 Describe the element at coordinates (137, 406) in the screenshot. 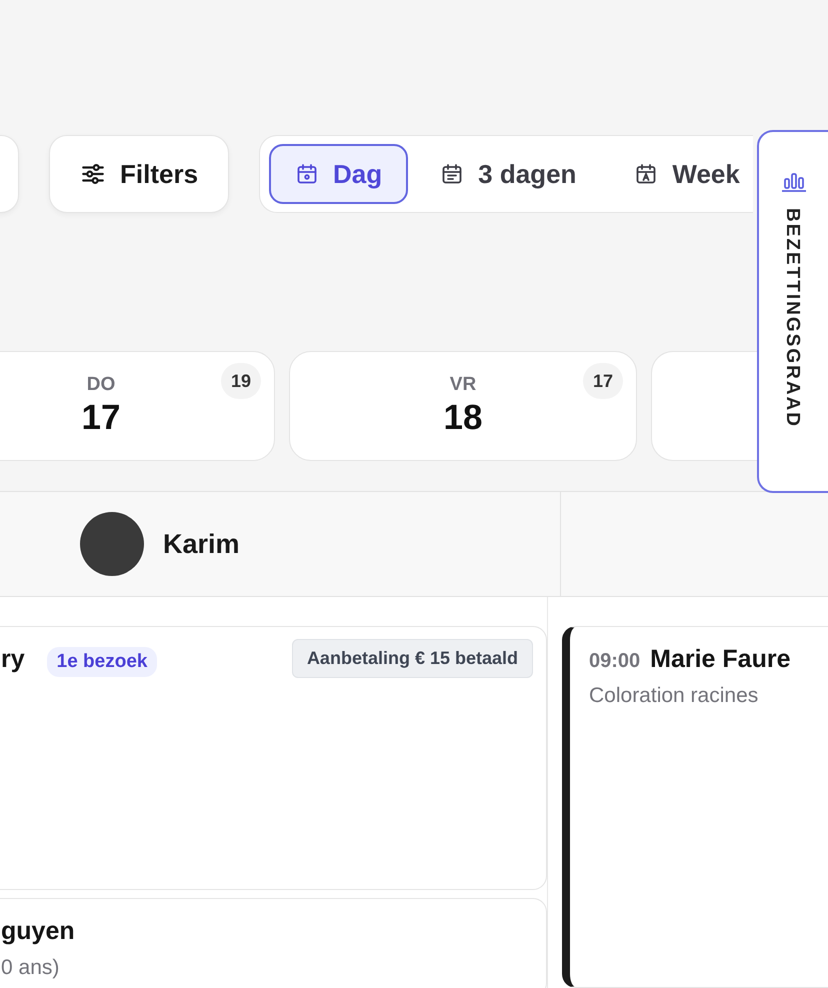

I see `day-card: DO 17 19` at that location.